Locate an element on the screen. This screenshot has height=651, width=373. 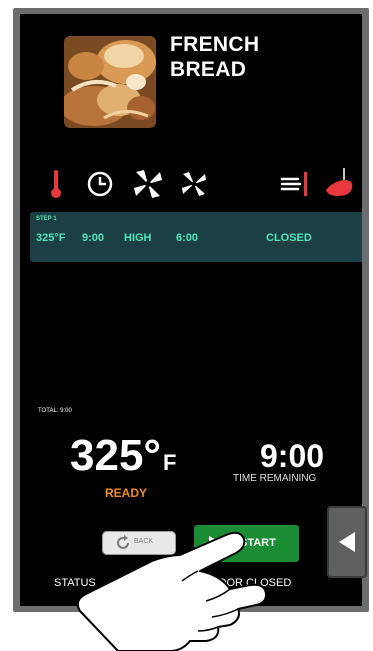
recipe-title: FRENCH BREAD is located at coordinates (214, 57).